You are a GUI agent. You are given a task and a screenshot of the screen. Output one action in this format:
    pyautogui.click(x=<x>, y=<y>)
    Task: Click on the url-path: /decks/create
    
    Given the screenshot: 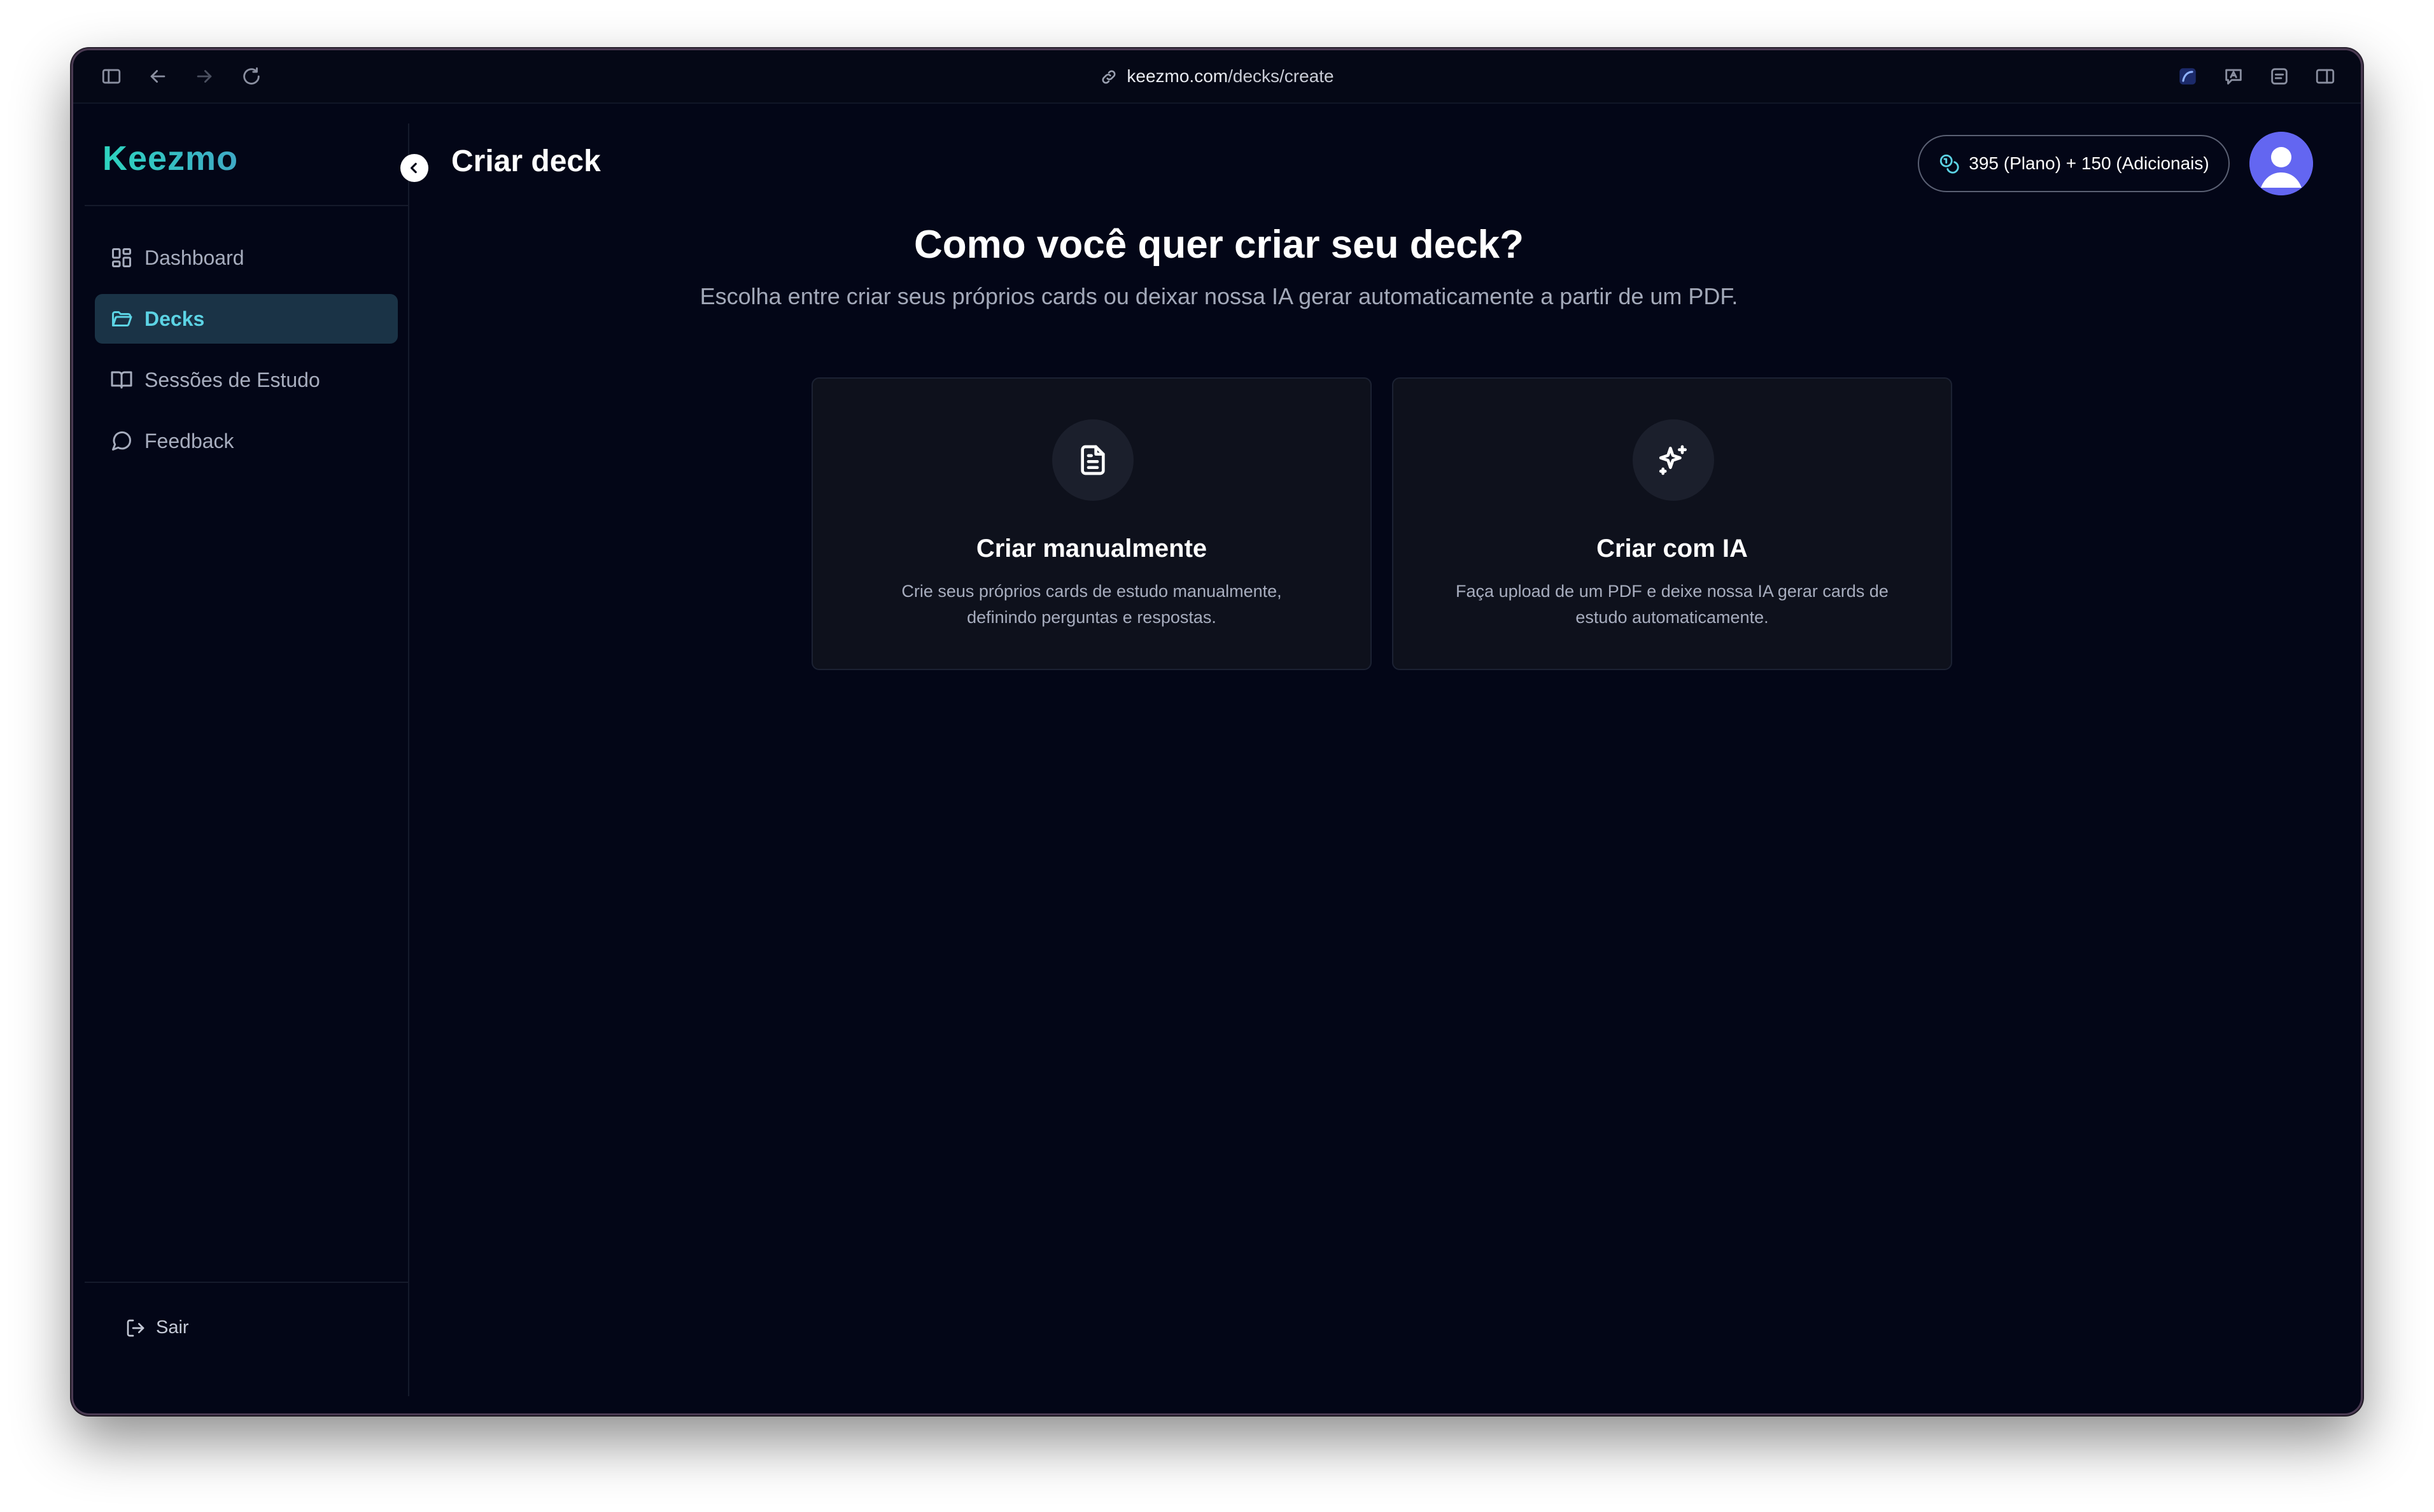 What is the action you would take?
    pyautogui.click(x=1281, y=76)
    